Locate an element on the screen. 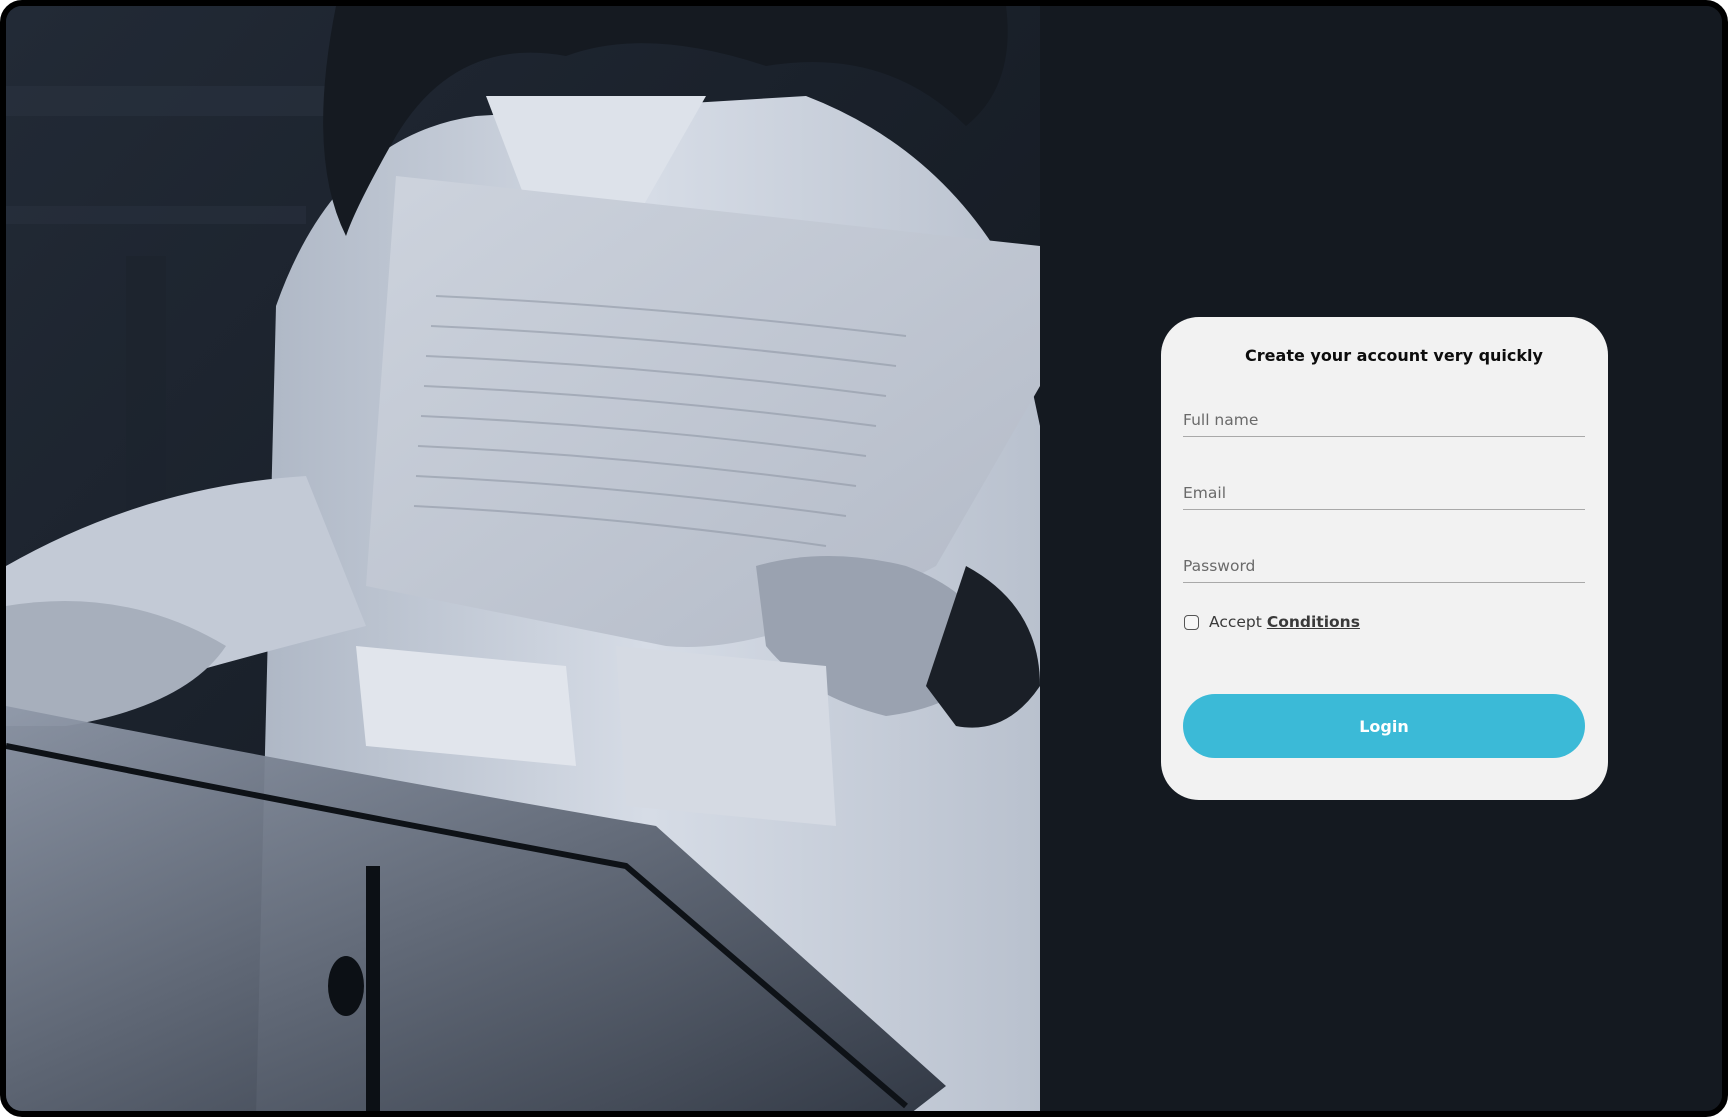 The image size is (1728, 1117). login-button: Login is located at coordinates (1384, 726).